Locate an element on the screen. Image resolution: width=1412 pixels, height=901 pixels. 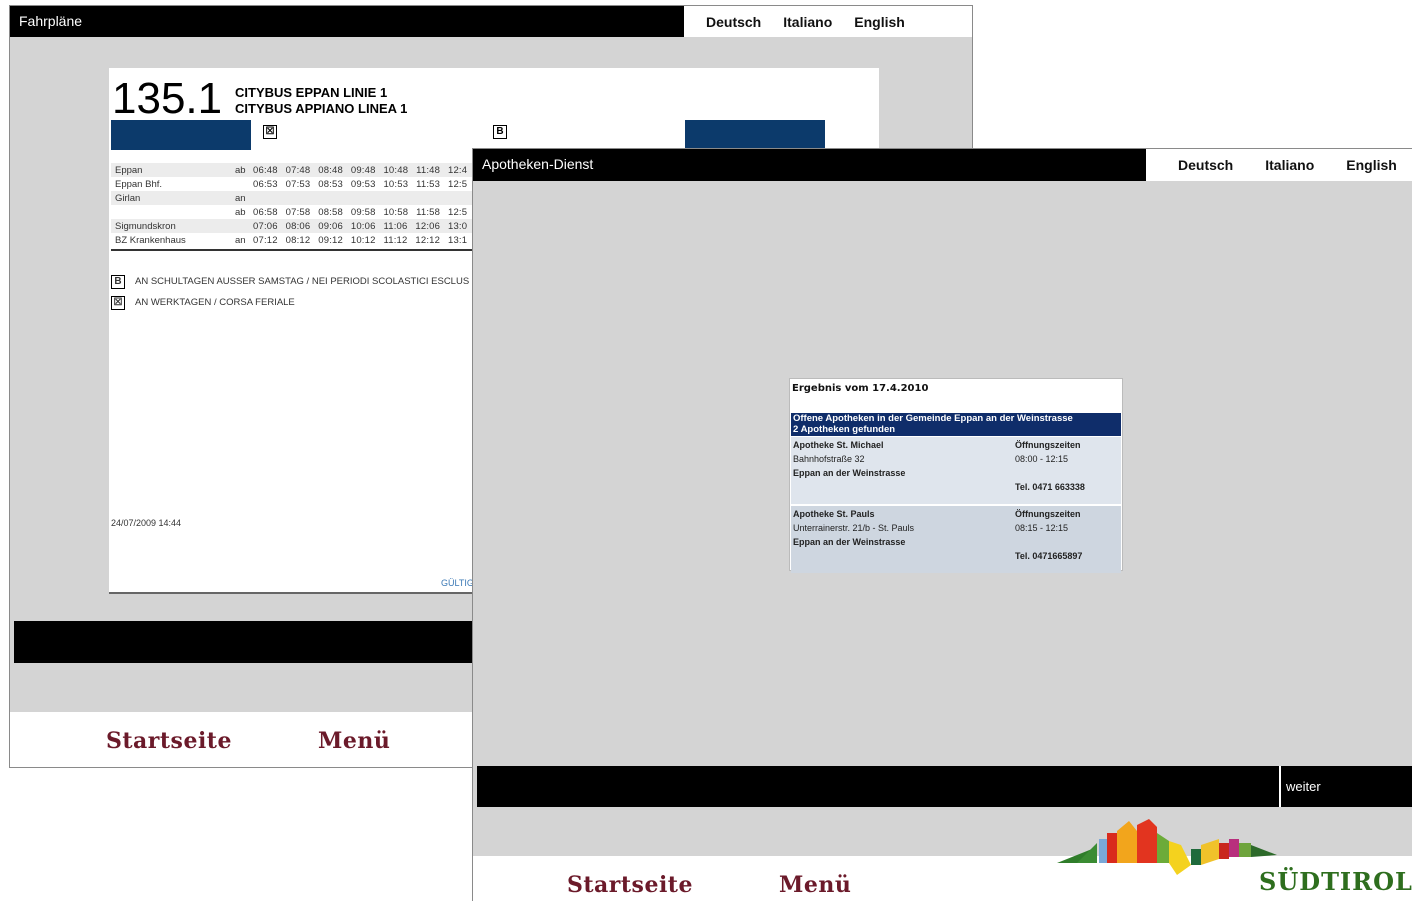
pharmacy-address: Bahnhofstraße 32 is located at coordinates (829, 459).